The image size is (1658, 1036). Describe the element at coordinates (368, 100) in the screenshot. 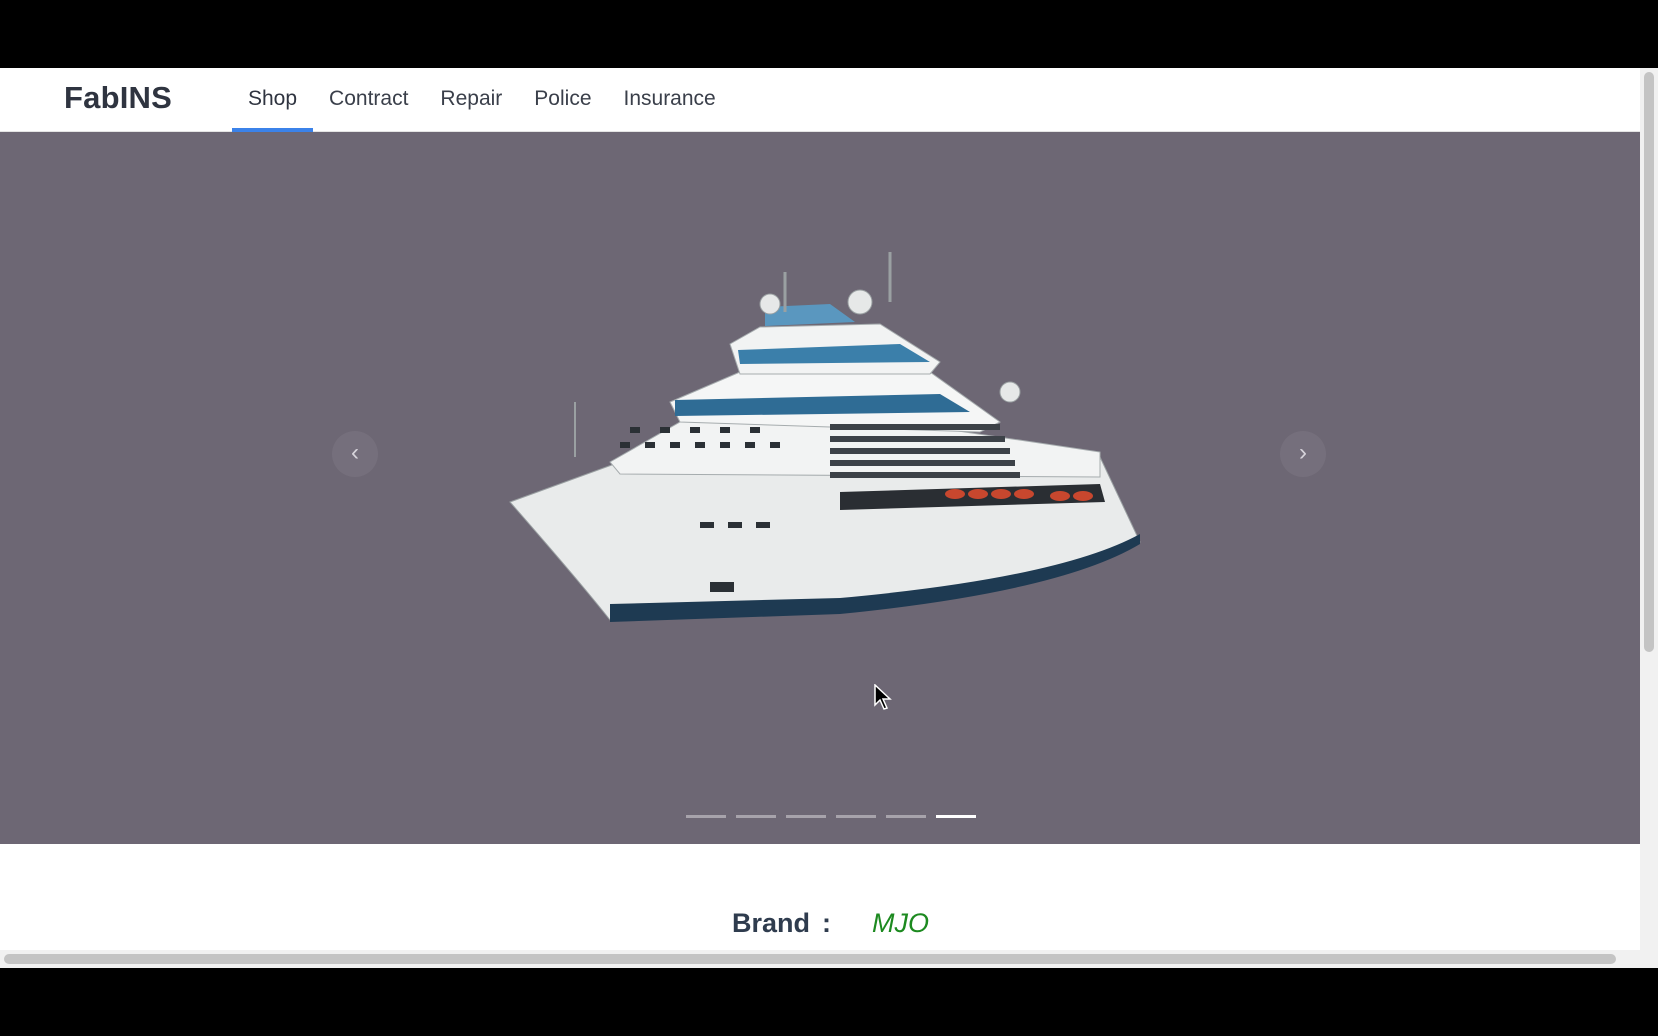

I see `nav-item-contract: Contract` at that location.